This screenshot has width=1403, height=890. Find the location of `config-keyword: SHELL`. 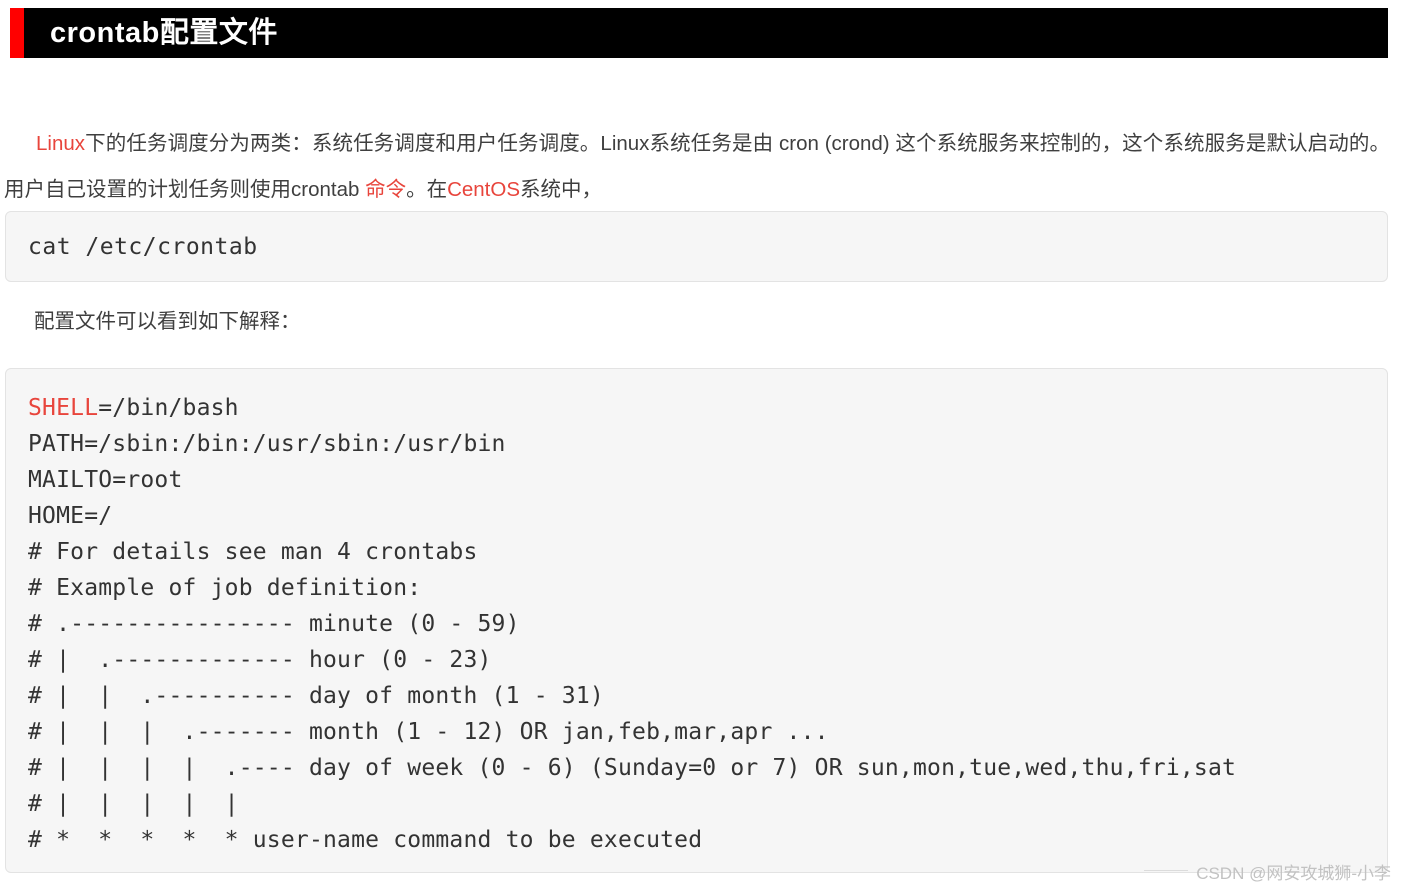

config-keyword: SHELL is located at coordinates (63, 408).